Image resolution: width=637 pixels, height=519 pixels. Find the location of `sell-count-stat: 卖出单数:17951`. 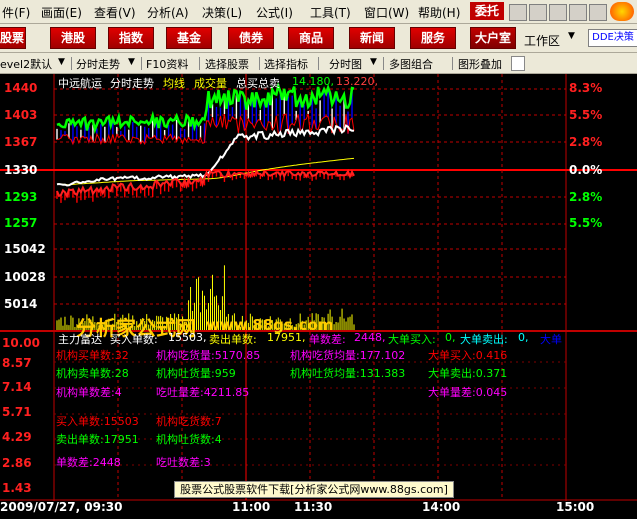

sell-count-stat: 卖出单数:17951 is located at coordinates (97, 439).